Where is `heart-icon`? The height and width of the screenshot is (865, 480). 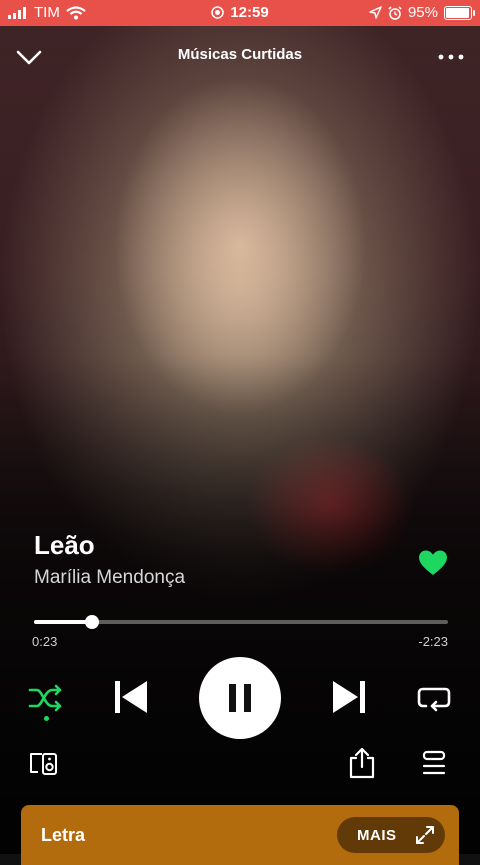
heart-icon is located at coordinates (433, 563).